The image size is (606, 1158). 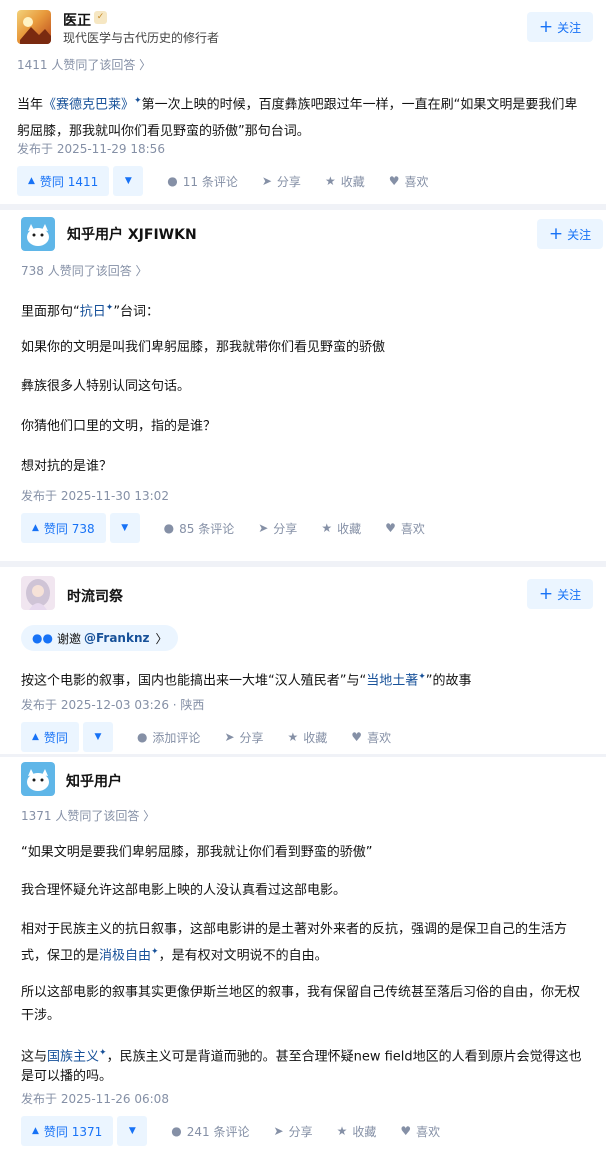 What do you see at coordinates (306, 679) in the screenshot?
I see `answer-paragraph: 按这个电影的叙事，国内也能搞出来一大堆“汉人殖民者”与“当地土著✦”的故事` at bounding box center [306, 679].